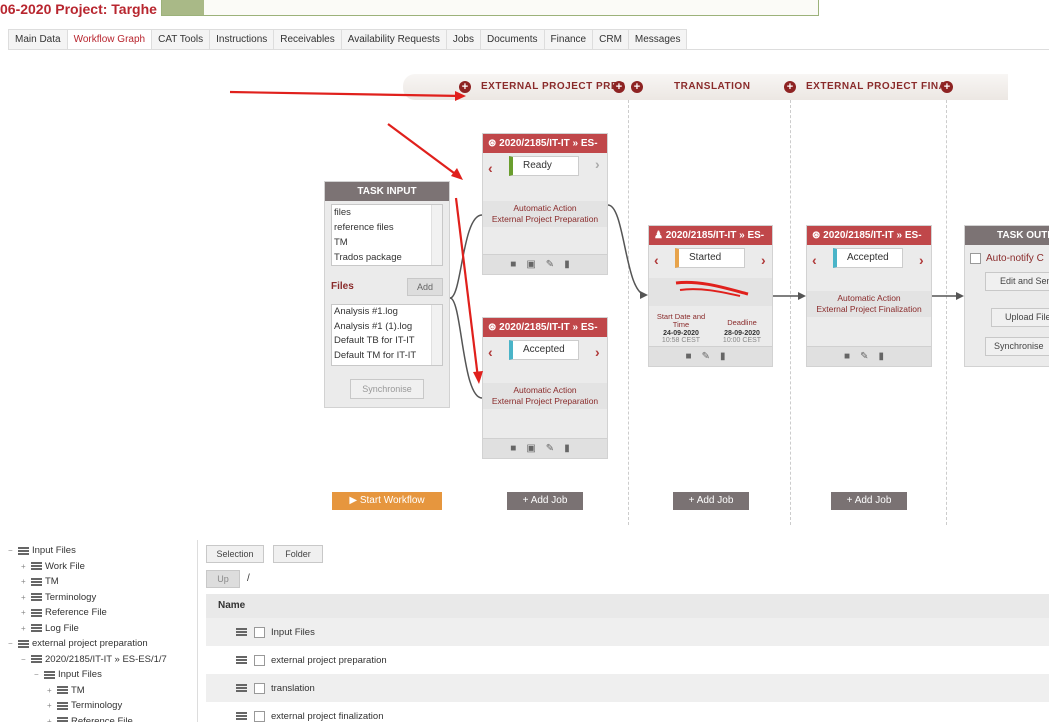  What do you see at coordinates (329, 660) in the screenshot?
I see `row-name: external project preparation` at bounding box center [329, 660].